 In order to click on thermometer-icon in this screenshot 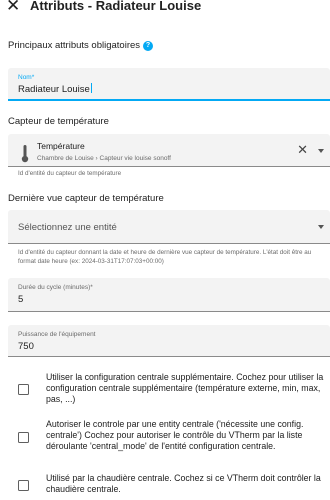, I will do `click(25, 154)`.